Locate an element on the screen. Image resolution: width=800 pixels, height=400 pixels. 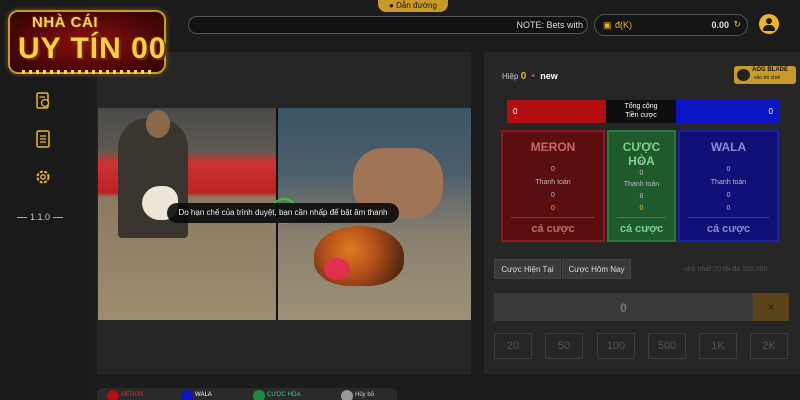
meron-title: MERON is located at coordinates (553, 147).